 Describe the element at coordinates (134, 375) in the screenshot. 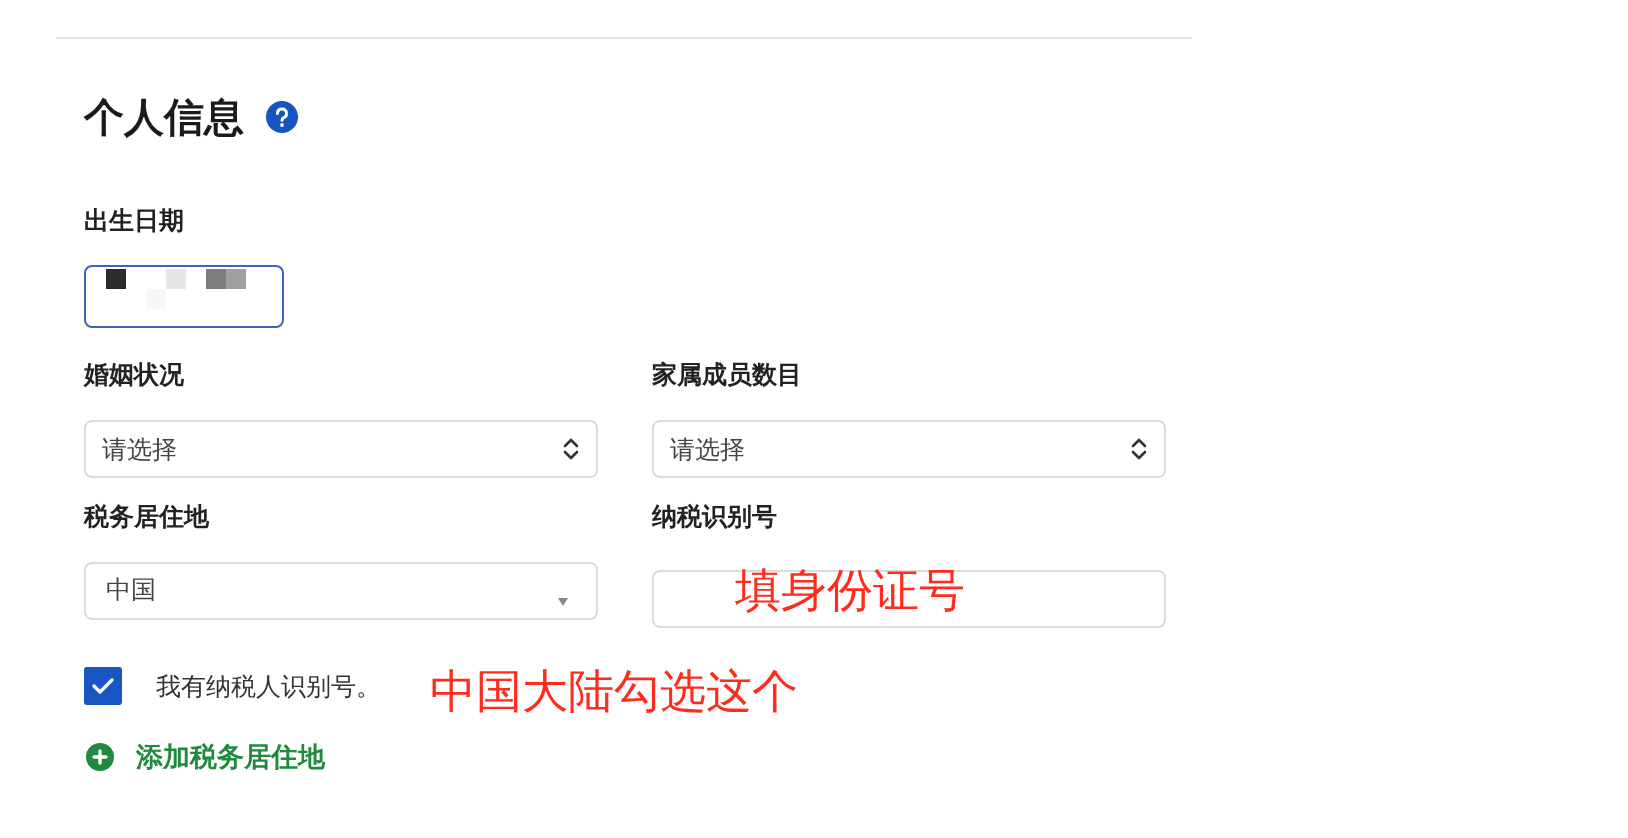

I see `field-label: 婚姻状况` at that location.